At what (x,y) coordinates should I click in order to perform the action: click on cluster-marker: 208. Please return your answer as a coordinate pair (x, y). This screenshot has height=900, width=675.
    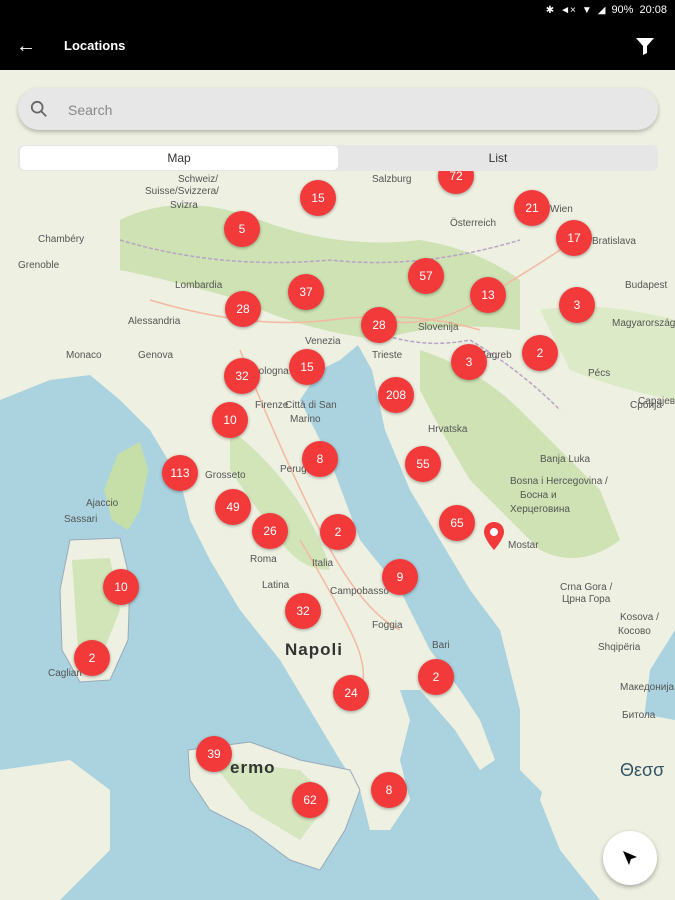
    Looking at the image, I should click on (396, 395).